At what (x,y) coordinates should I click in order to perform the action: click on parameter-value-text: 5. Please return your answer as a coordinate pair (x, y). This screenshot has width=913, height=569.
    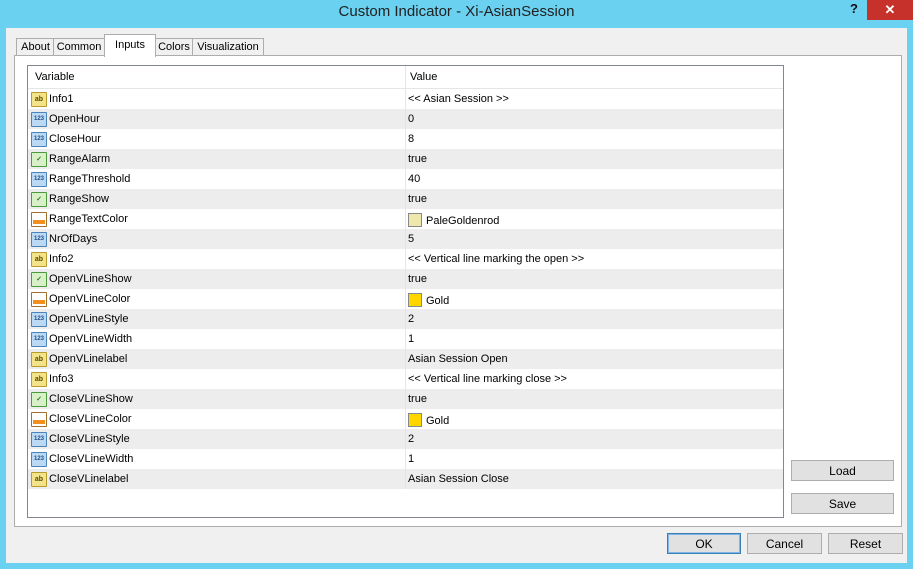
    Looking at the image, I should click on (411, 239).